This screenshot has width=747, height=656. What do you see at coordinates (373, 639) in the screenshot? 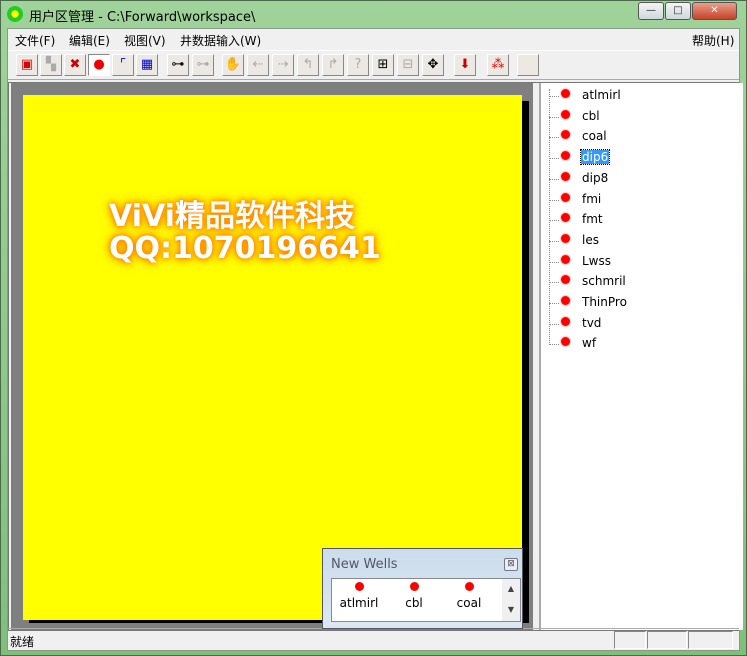
I see `status-bar: 就绪` at bounding box center [373, 639].